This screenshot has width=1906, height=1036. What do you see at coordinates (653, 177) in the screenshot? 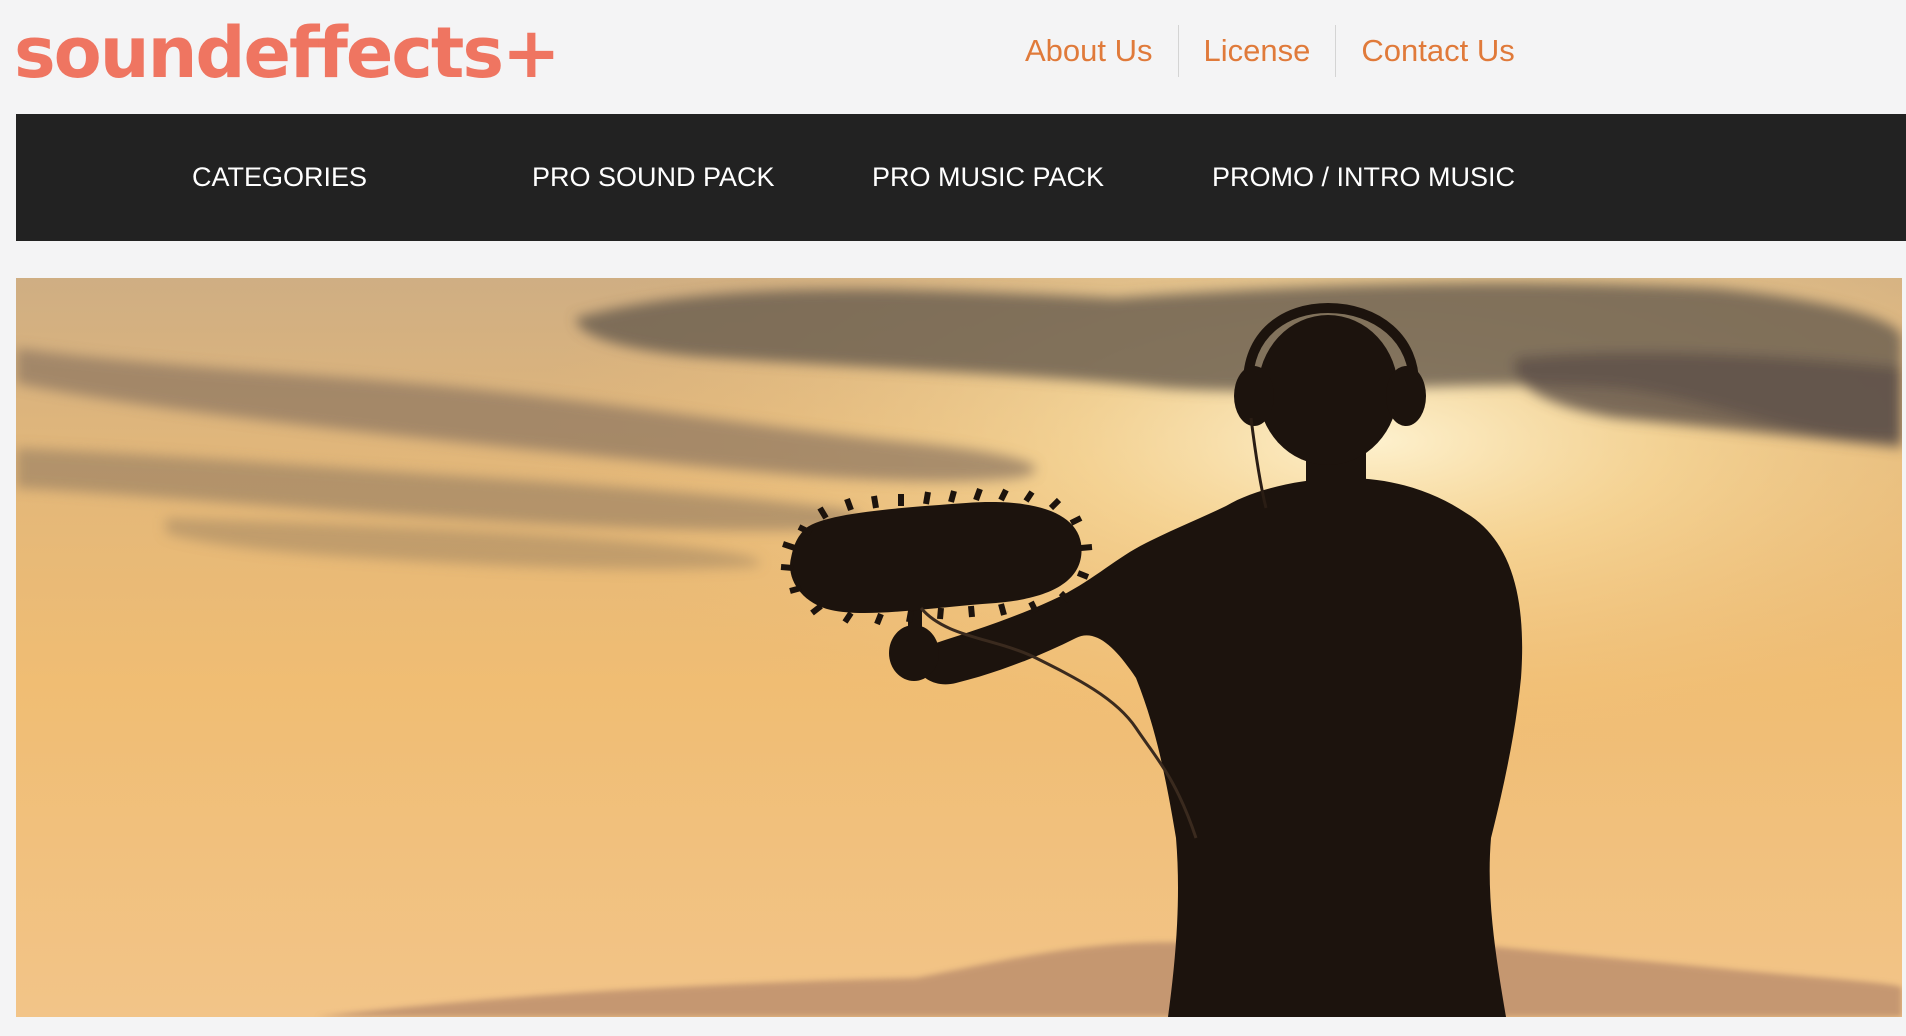
I see `nav-item-pro-sound-pack: PRO SOUND PACK` at bounding box center [653, 177].